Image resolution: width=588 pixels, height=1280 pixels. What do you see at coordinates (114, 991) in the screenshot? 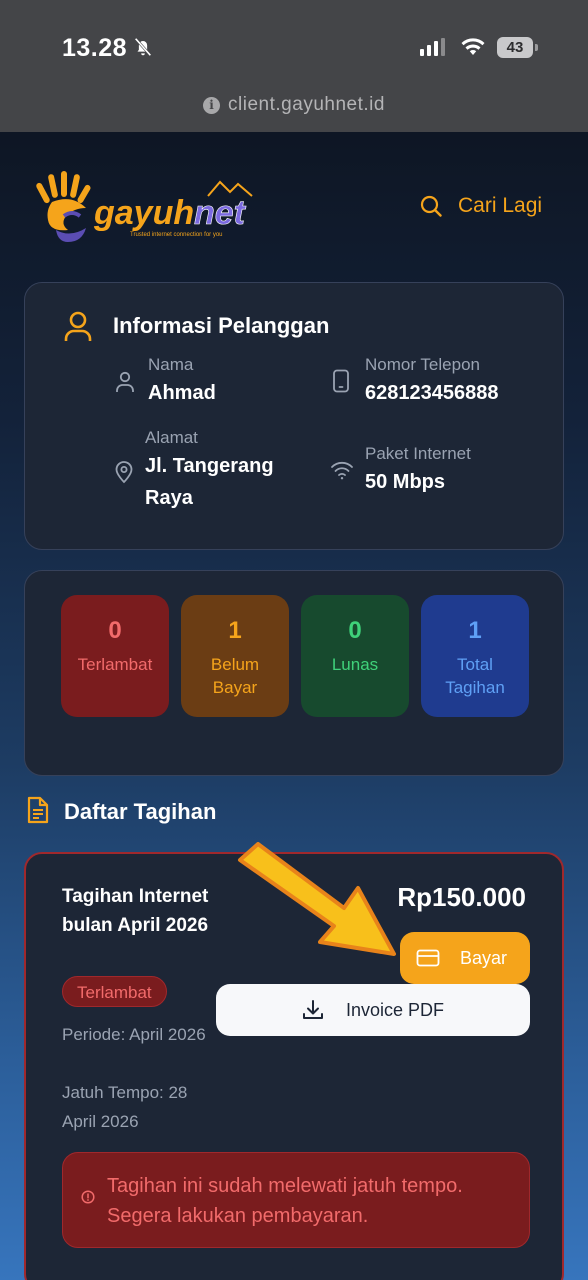
I see `status-badge: Terlambat` at bounding box center [114, 991].